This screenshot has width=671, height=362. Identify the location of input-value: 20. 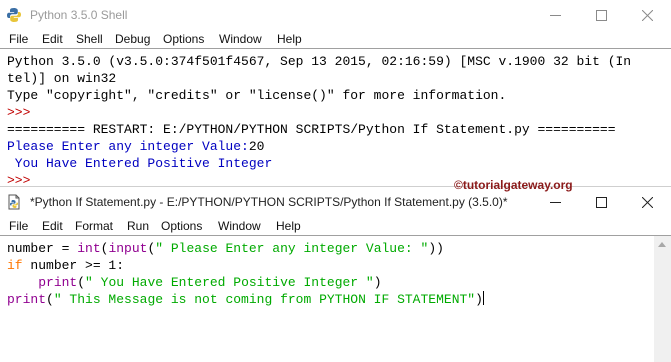
(256, 146).